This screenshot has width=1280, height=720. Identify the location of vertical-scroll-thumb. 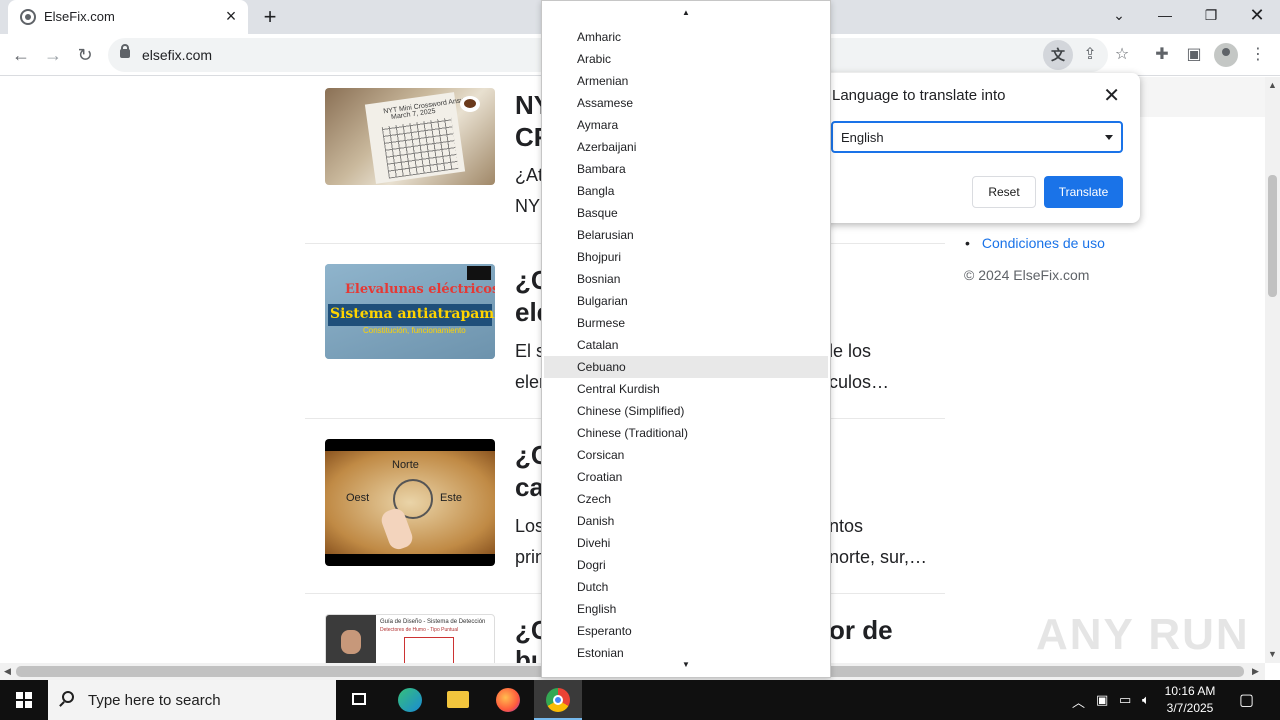
(1272, 236).